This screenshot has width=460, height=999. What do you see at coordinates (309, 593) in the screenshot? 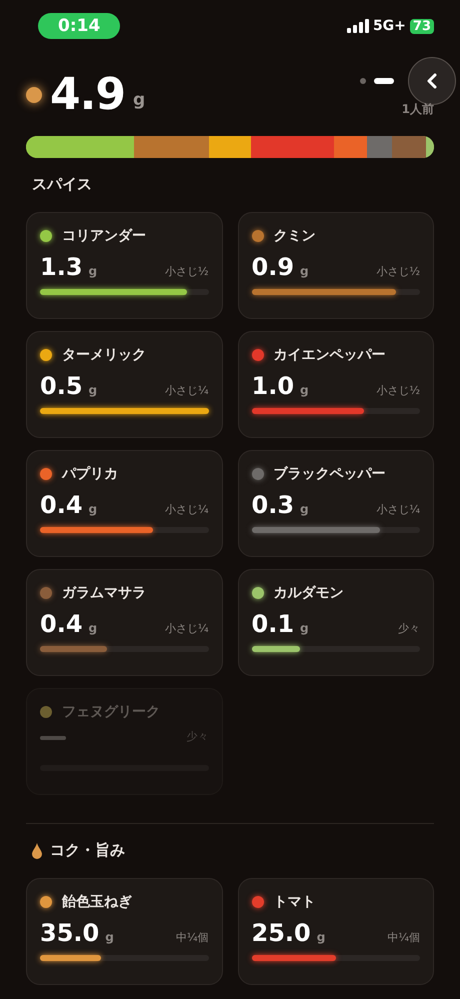
I see `ingredient-name: カルダモン` at bounding box center [309, 593].